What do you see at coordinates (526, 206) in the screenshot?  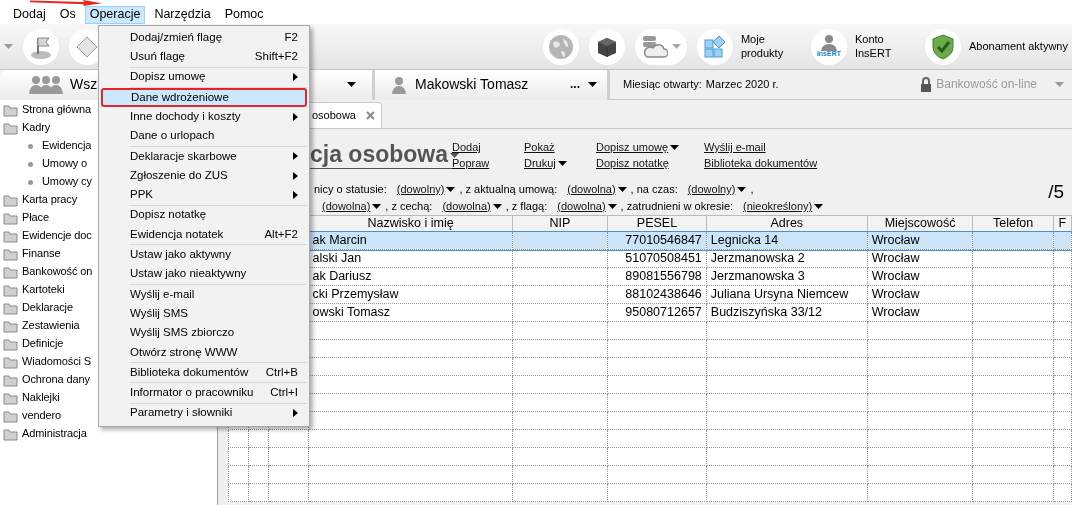 I see `filter-label: , z flagą:` at bounding box center [526, 206].